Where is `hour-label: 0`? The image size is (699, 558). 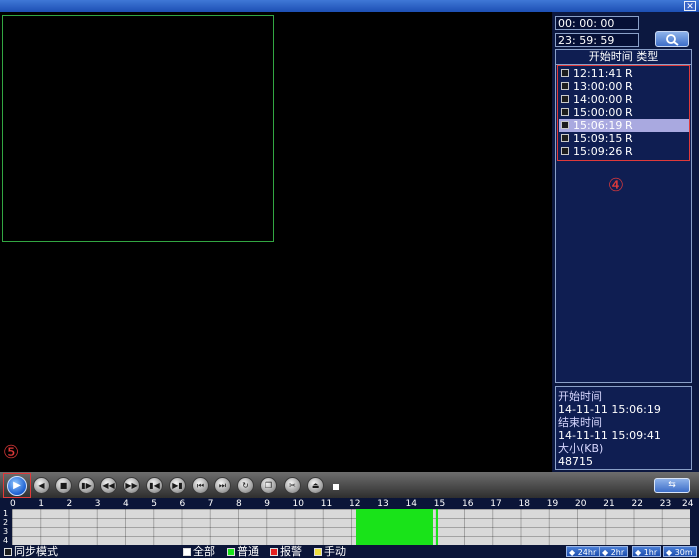 hour-label: 0 is located at coordinates (13, 504).